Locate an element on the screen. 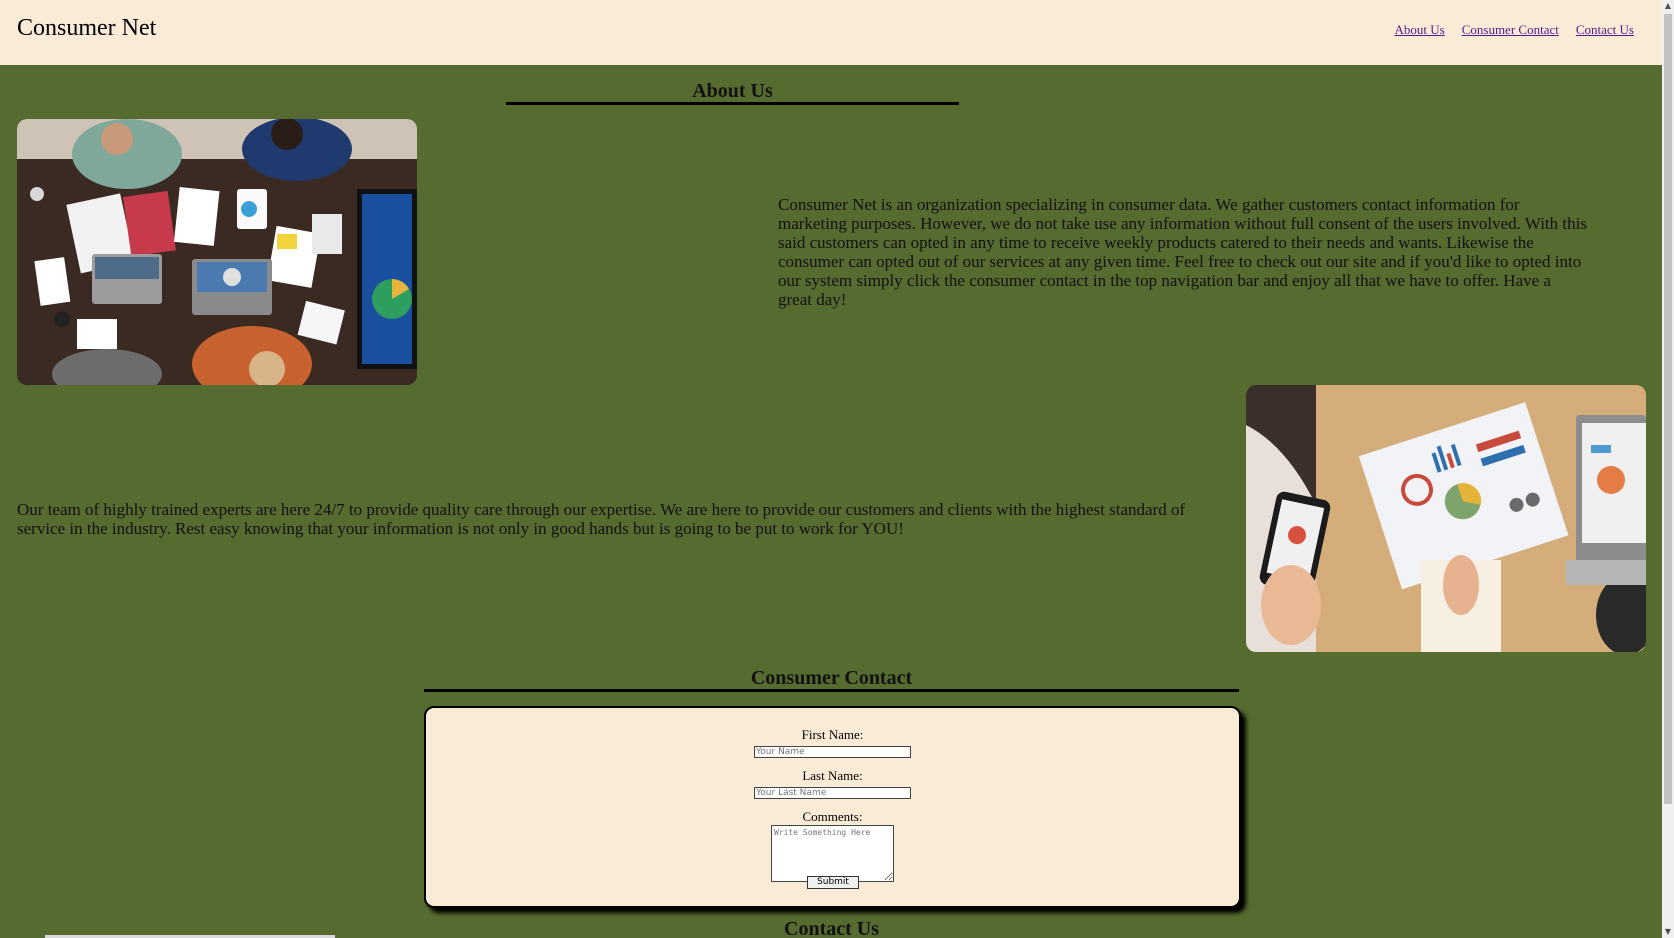  last-name-input is located at coordinates (832, 793).